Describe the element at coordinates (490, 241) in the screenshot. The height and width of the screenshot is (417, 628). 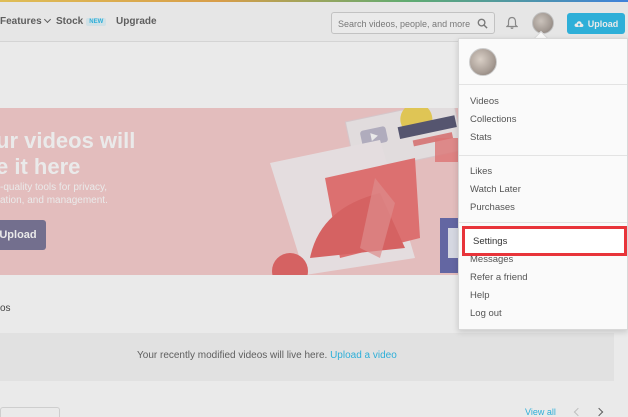
I see `settings-label: Settings` at that location.